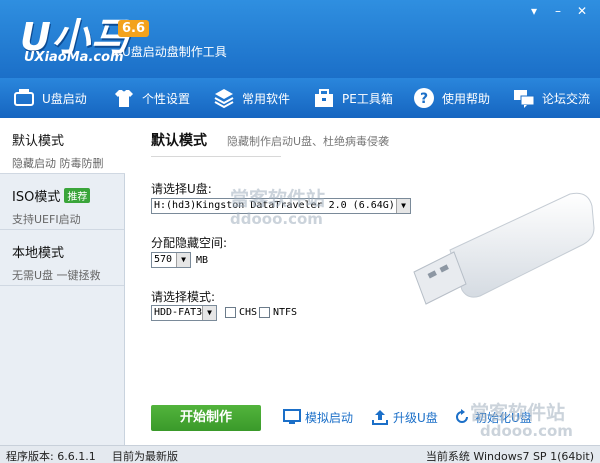  I want to click on toolbar-label: 个性设置, so click(166, 98).